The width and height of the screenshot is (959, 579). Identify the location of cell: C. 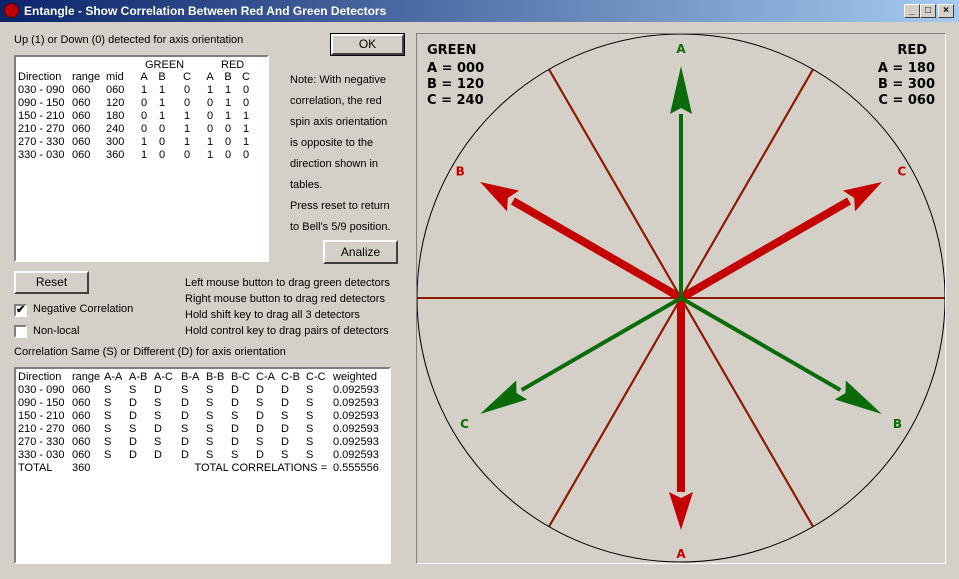
(187, 77).